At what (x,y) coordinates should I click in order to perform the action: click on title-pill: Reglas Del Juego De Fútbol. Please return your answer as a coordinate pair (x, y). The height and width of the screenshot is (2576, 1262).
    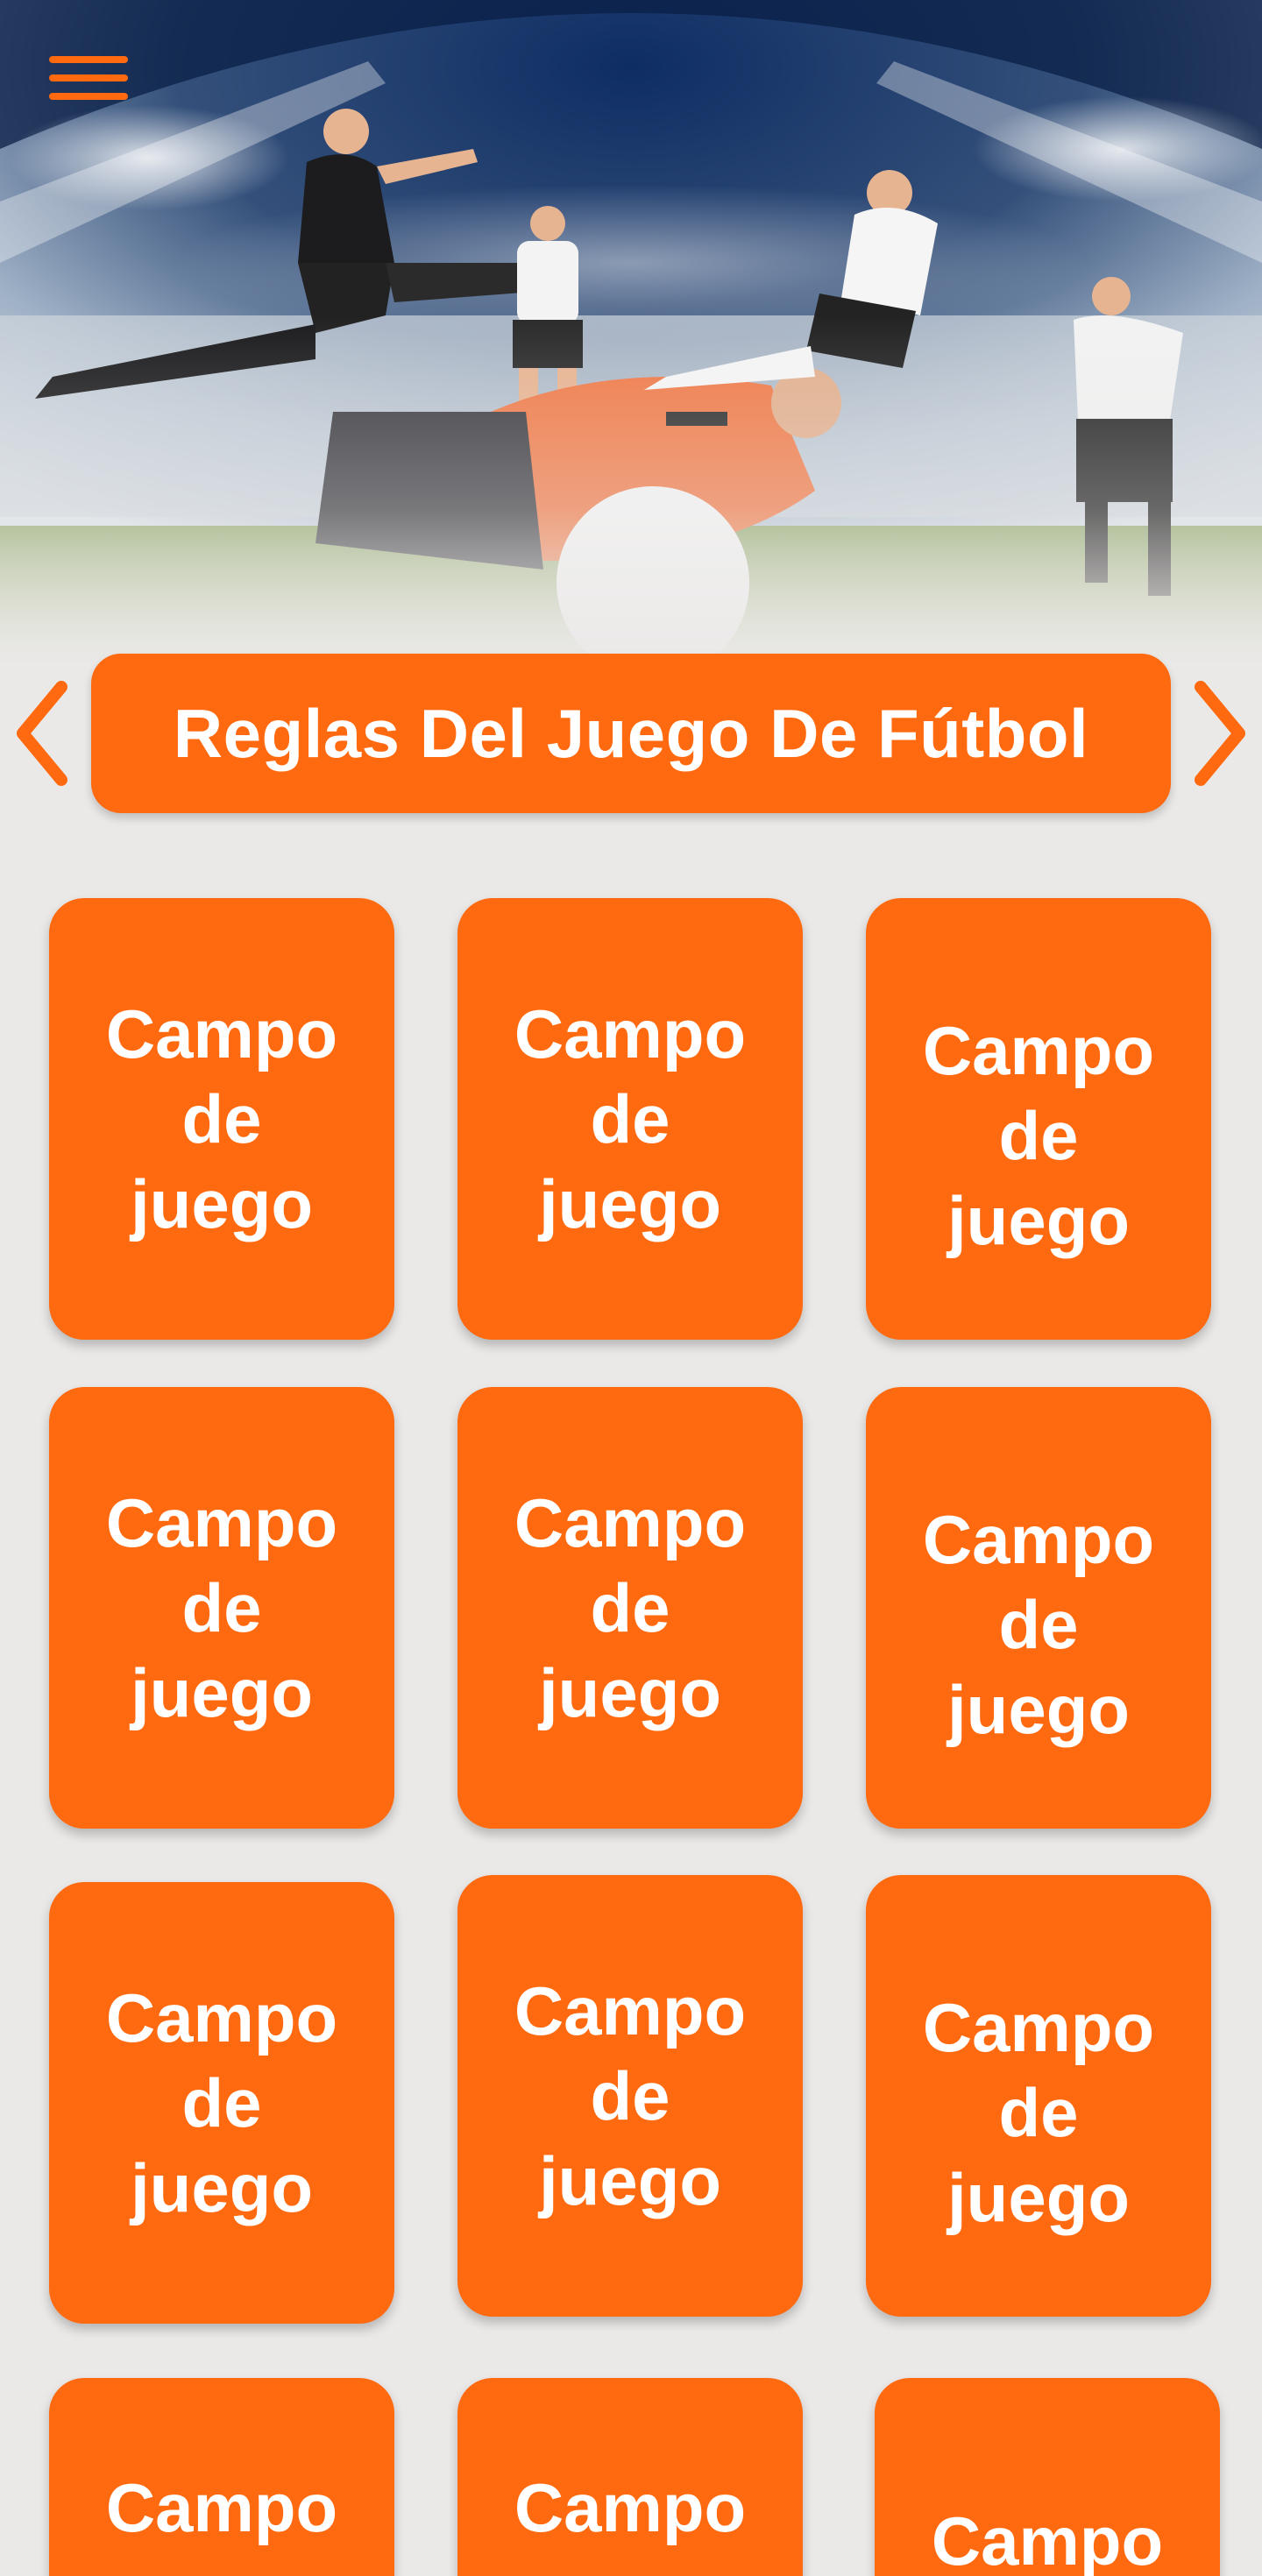
    Looking at the image, I should click on (631, 733).